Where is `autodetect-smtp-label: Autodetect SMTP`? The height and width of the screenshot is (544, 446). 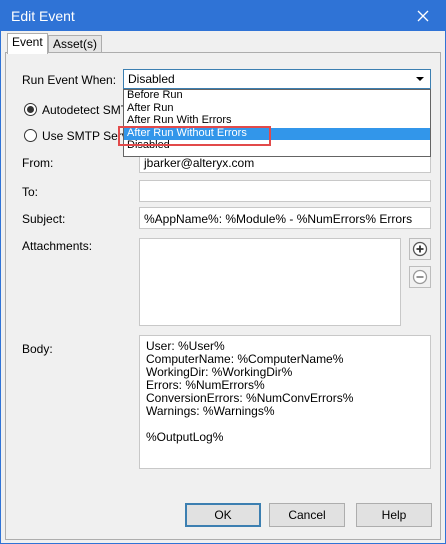
autodetect-smtp-label: Autodetect SMTP is located at coordinates (89, 110).